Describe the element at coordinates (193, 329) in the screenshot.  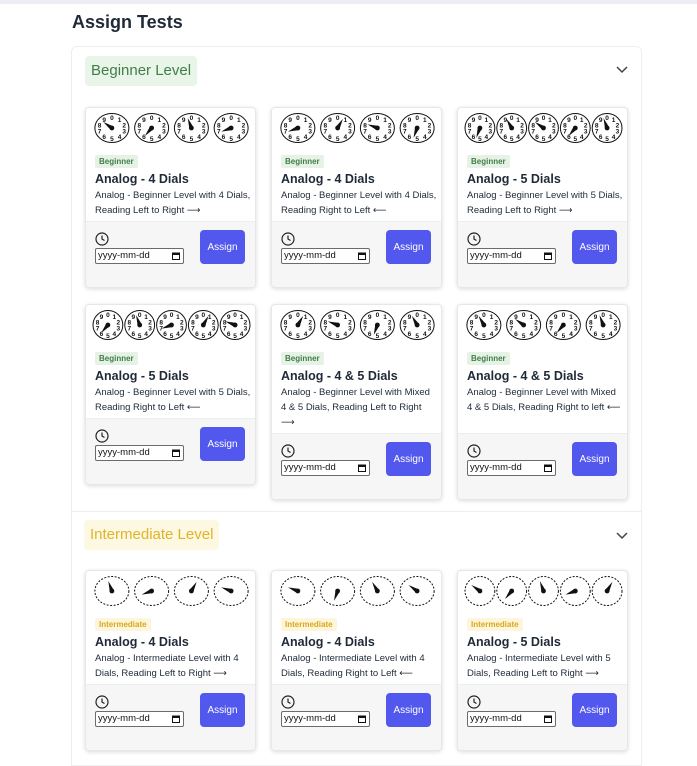
I see `svg-text: 7` at that location.